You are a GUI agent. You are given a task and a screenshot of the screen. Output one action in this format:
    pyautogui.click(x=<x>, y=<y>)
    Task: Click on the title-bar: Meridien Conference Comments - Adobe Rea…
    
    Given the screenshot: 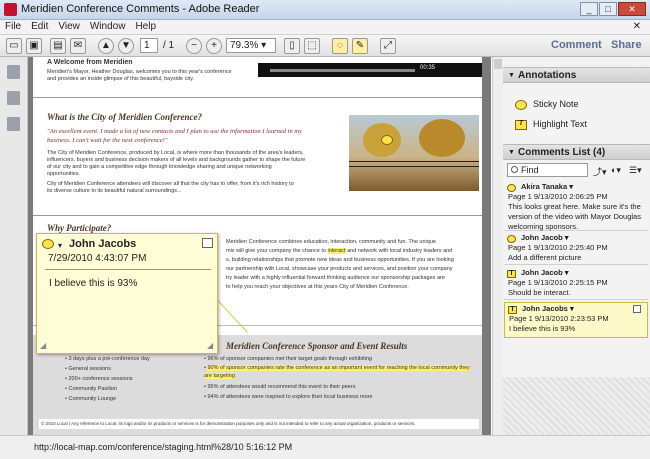 What is the action you would take?
    pyautogui.click(x=325, y=10)
    